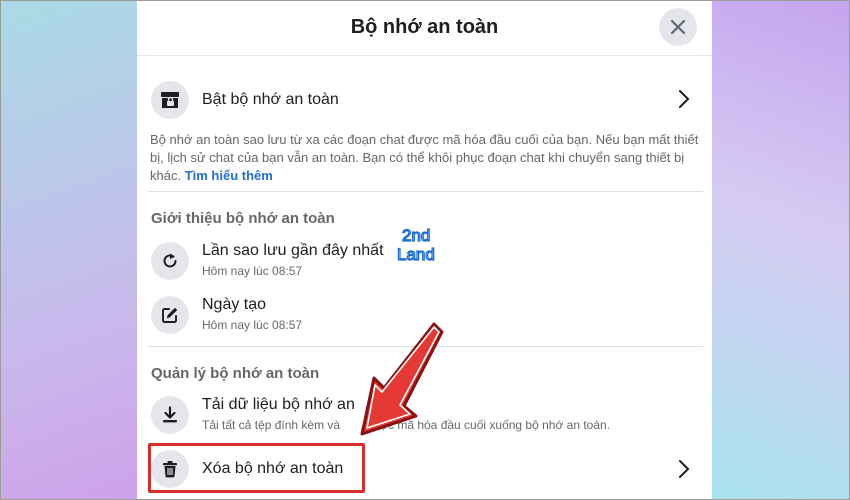 The height and width of the screenshot is (500, 850). What do you see at coordinates (235, 373) in the screenshot?
I see `manage-section-title: Quản lý bộ nhớ an toàn` at bounding box center [235, 373].